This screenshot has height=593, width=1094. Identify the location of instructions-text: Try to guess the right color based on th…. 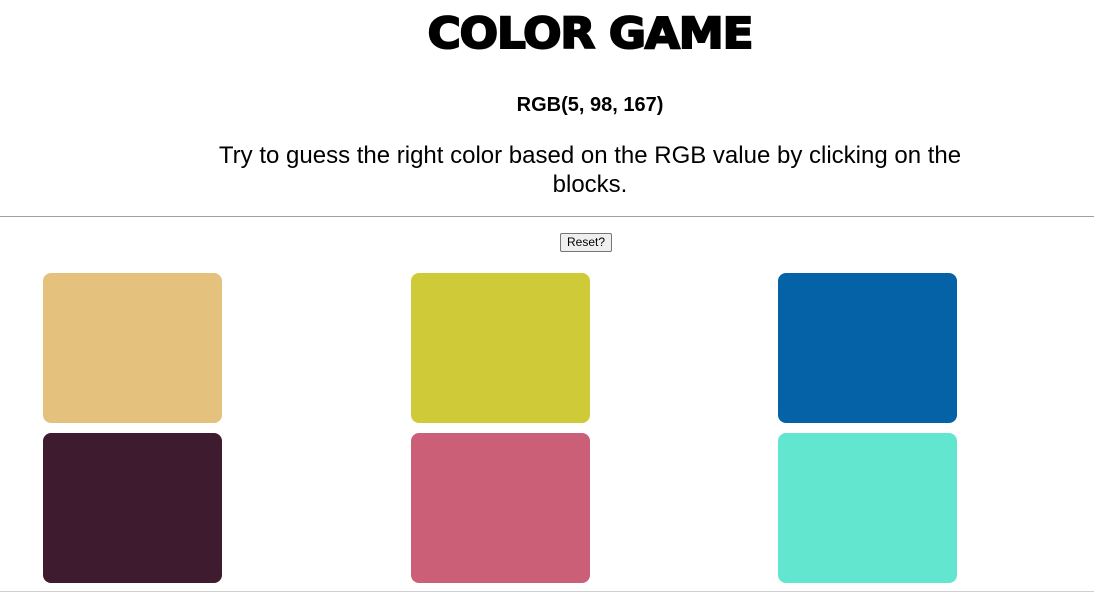
(590, 170).